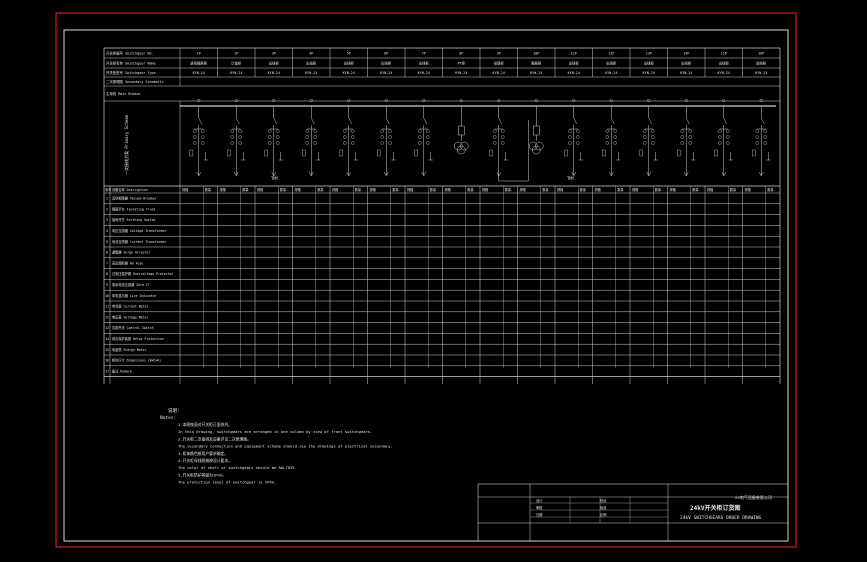 The height and width of the screenshot is (562, 867). What do you see at coordinates (107, 317) in the screenshot?
I see `equip-row-no: 12` at bounding box center [107, 317].